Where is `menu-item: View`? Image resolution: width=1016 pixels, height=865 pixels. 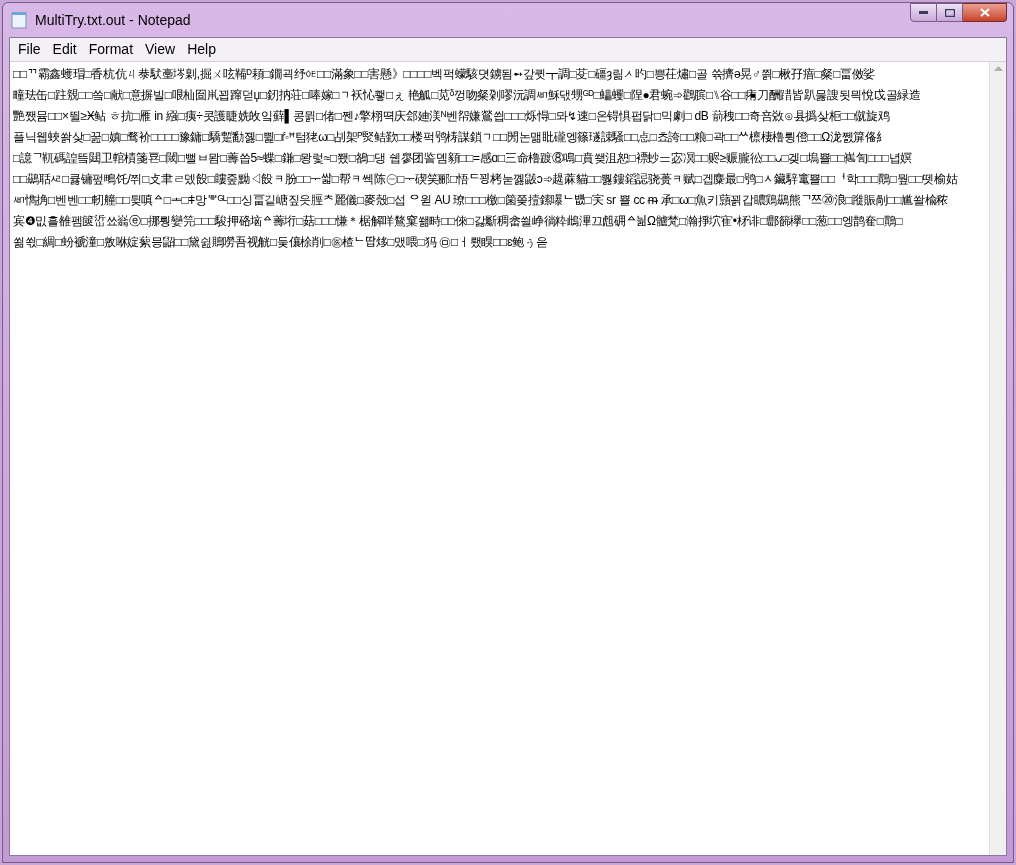 menu-item: View is located at coordinates (160, 49).